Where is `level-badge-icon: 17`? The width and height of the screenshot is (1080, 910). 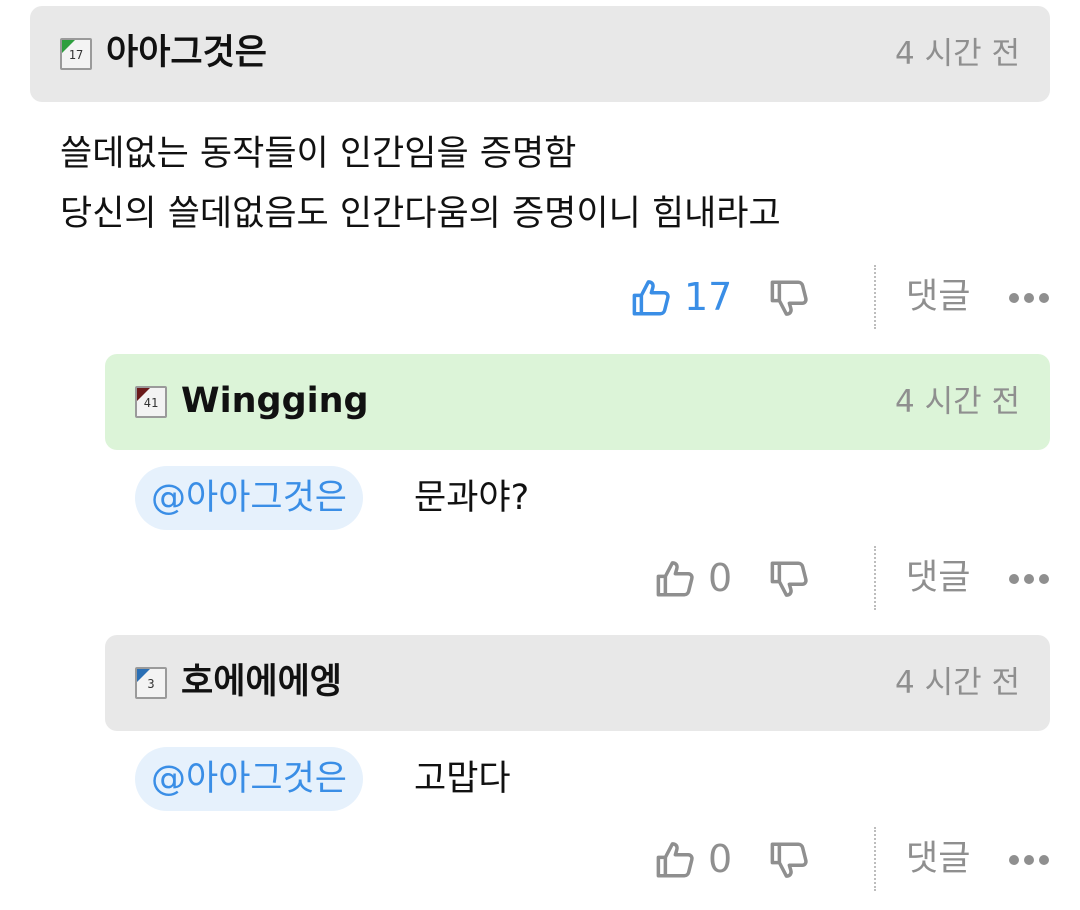
level-badge-icon: 17 is located at coordinates (76, 54).